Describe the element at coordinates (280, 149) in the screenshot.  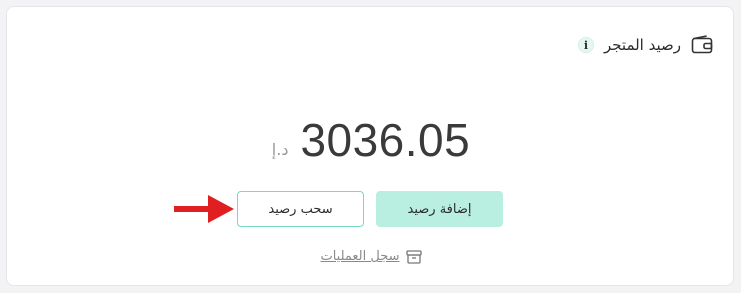
I see `currency-label: د.إ` at that location.